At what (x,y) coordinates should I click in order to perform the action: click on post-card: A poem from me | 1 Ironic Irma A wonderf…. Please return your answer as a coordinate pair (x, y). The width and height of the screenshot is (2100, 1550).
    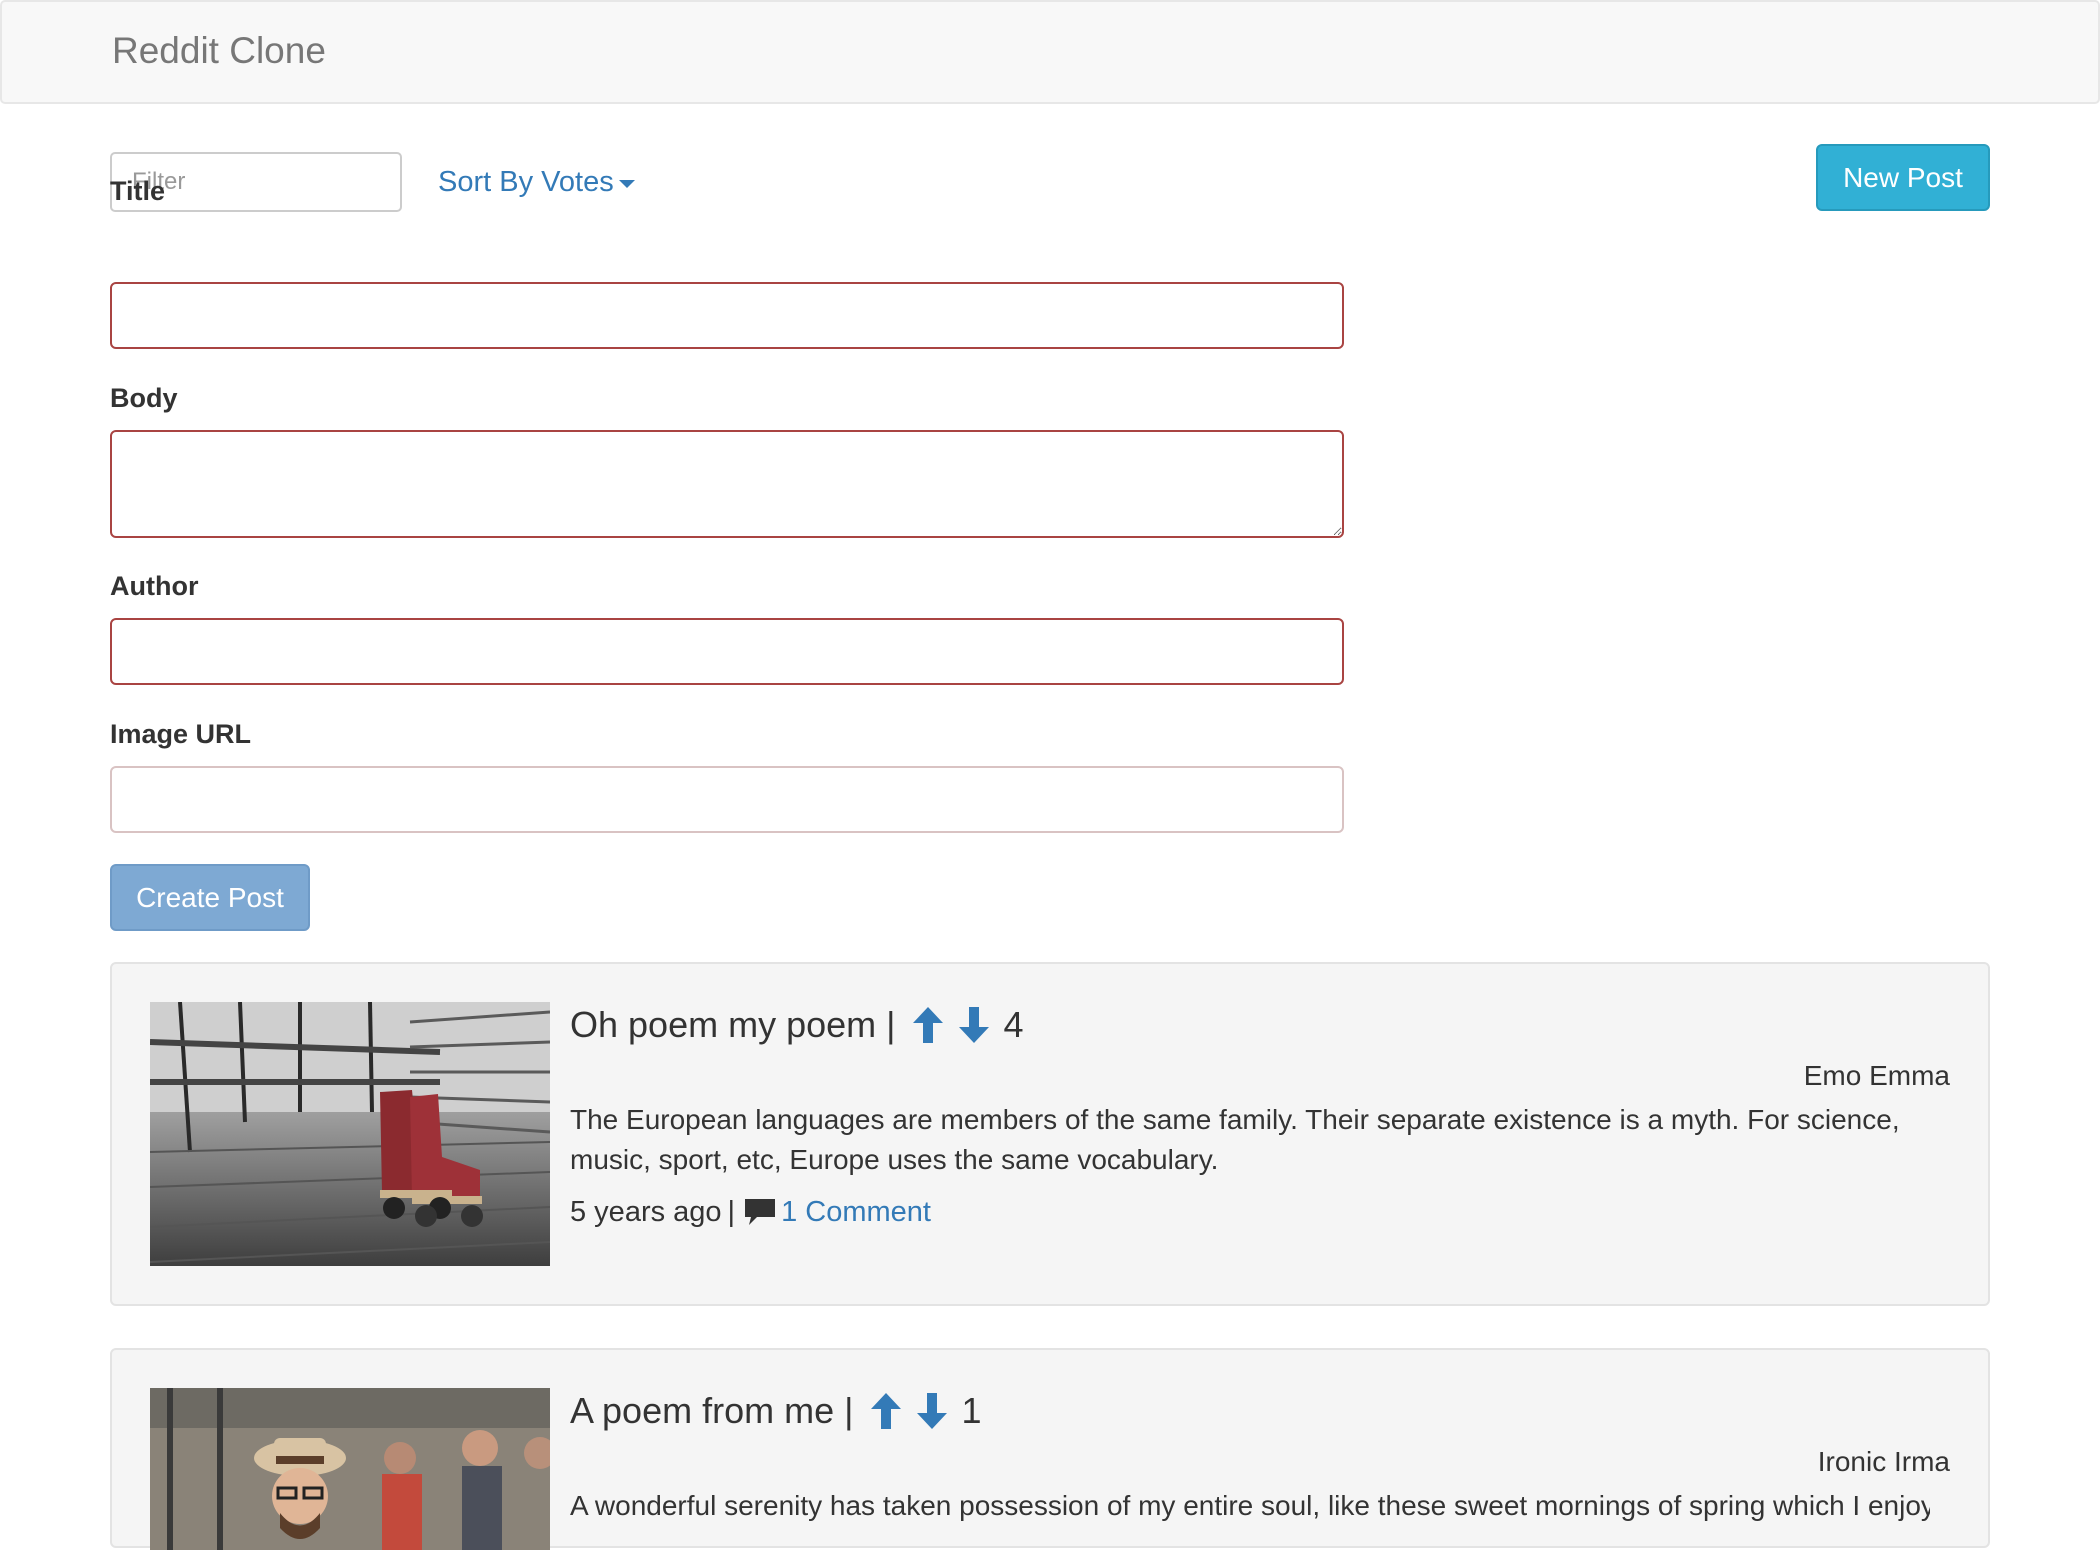
    Looking at the image, I should click on (1050, 1449).